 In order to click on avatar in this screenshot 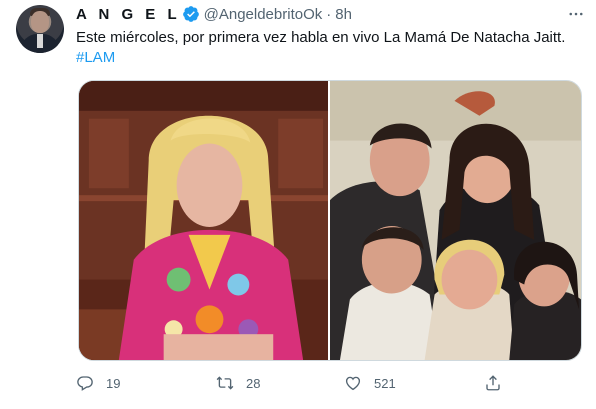, I will do `click(40, 29)`.